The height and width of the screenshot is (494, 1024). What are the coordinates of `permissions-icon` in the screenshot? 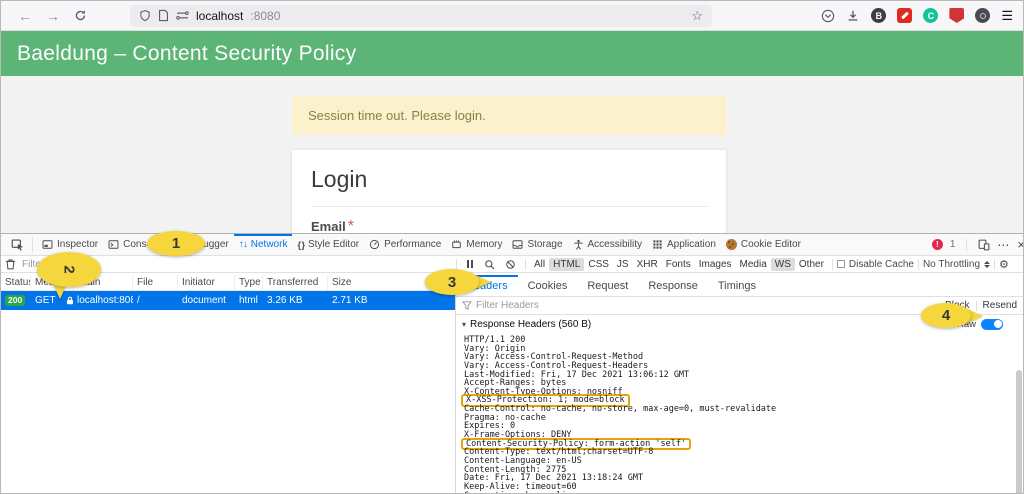 It's located at (182, 15).